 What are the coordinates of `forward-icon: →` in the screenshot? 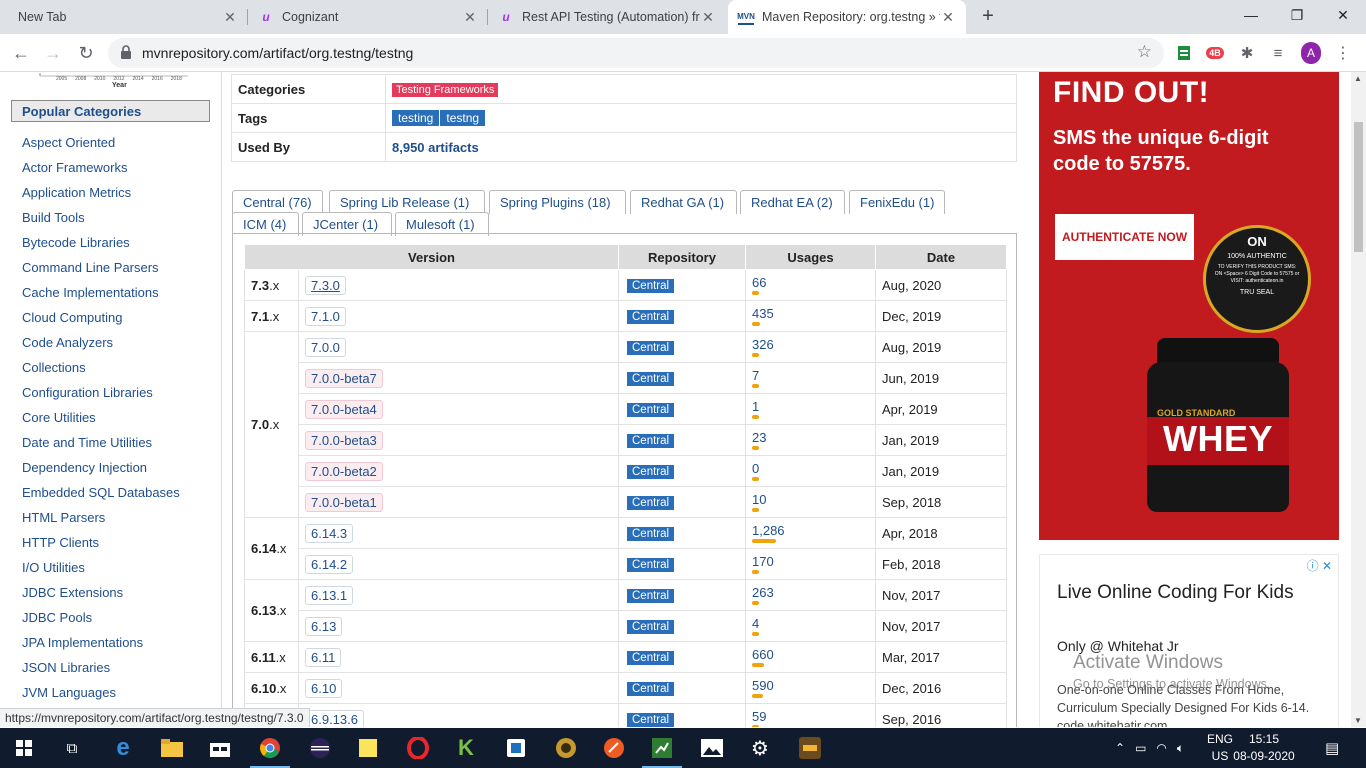 It's located at (53, 53).